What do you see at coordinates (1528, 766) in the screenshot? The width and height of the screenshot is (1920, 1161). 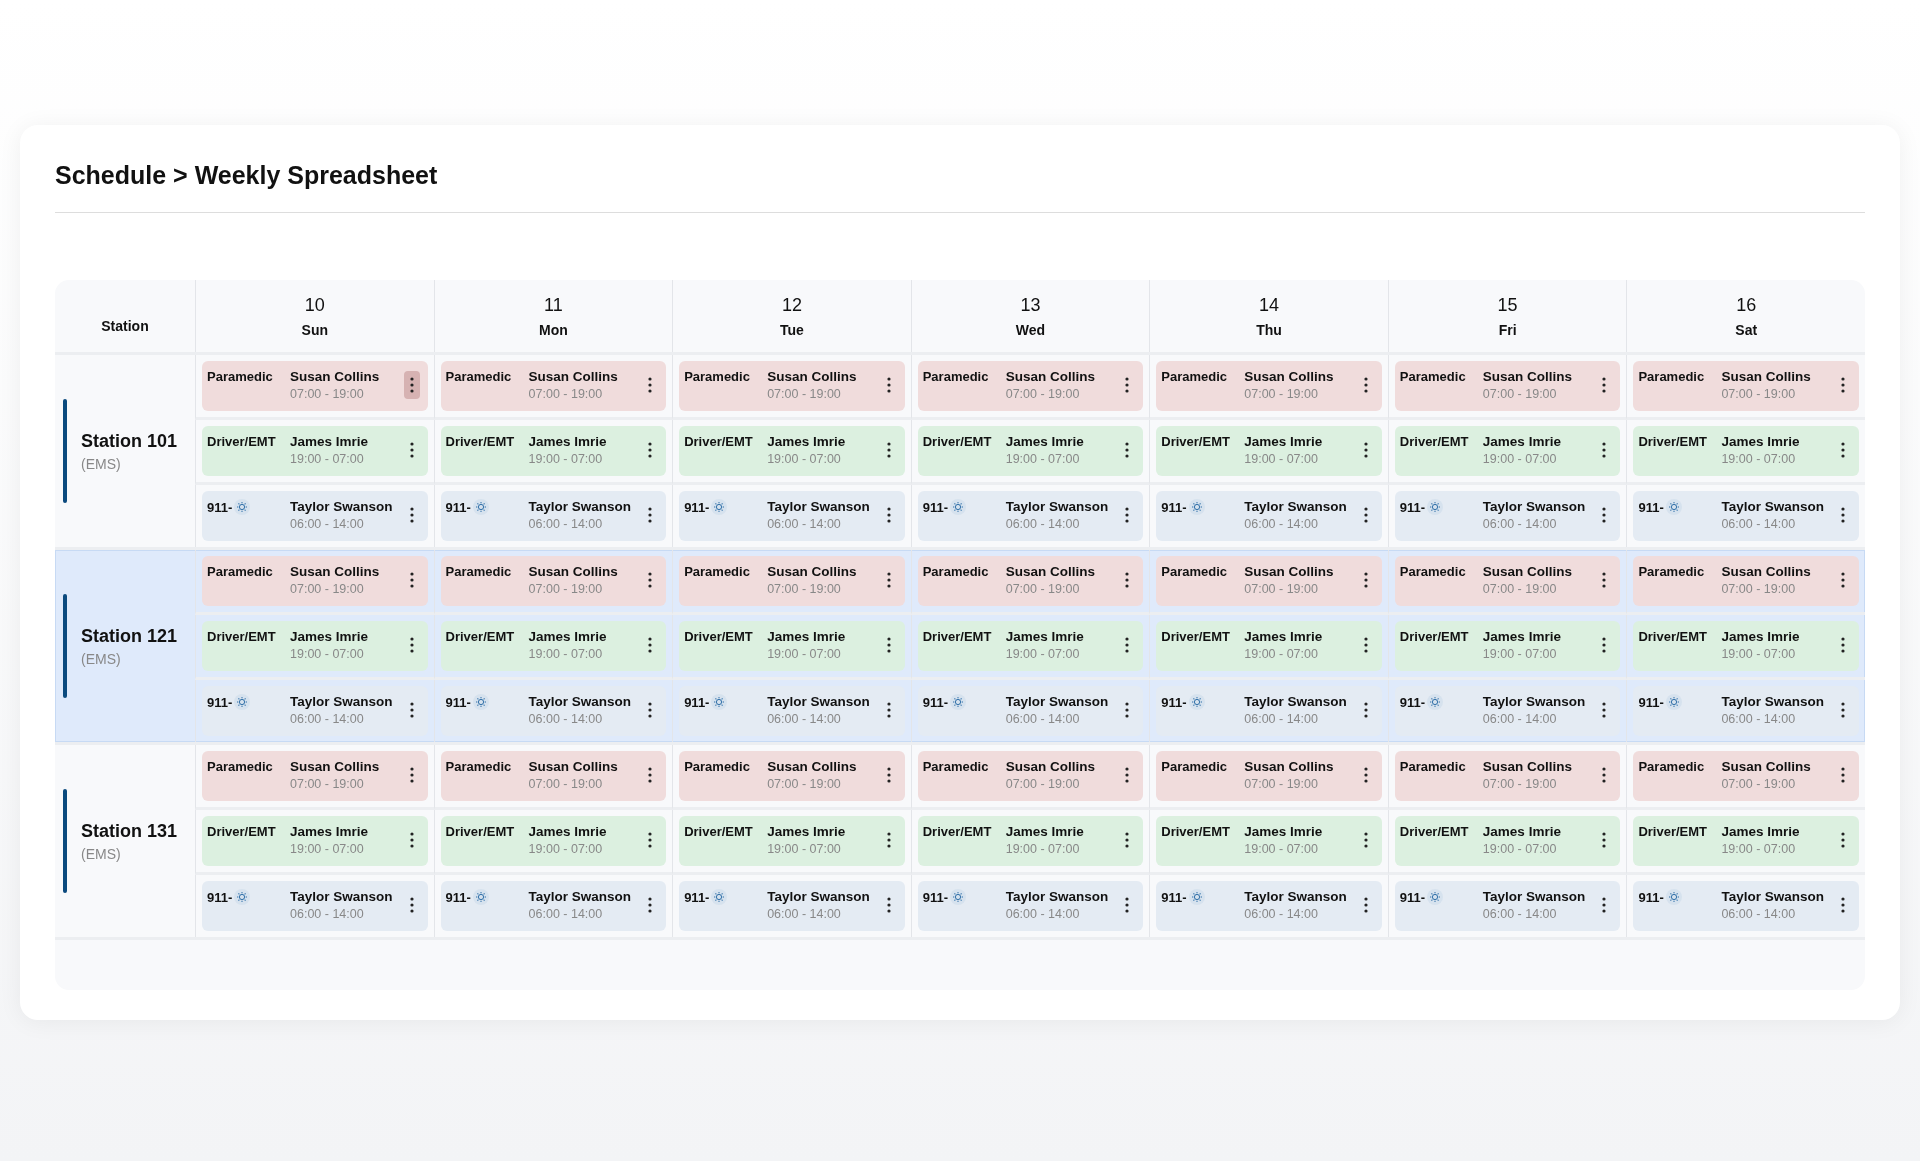 I see `shift-person: Susan Collins` at bounding box center [1528, 766].